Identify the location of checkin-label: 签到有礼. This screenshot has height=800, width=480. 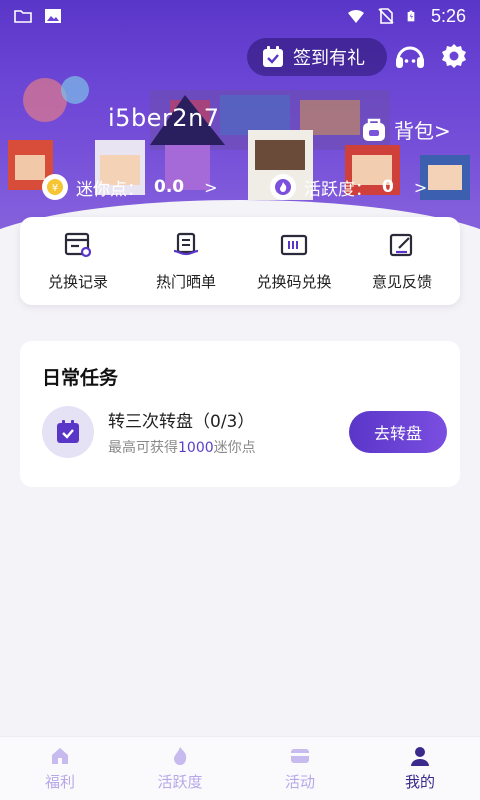
(329, 58).